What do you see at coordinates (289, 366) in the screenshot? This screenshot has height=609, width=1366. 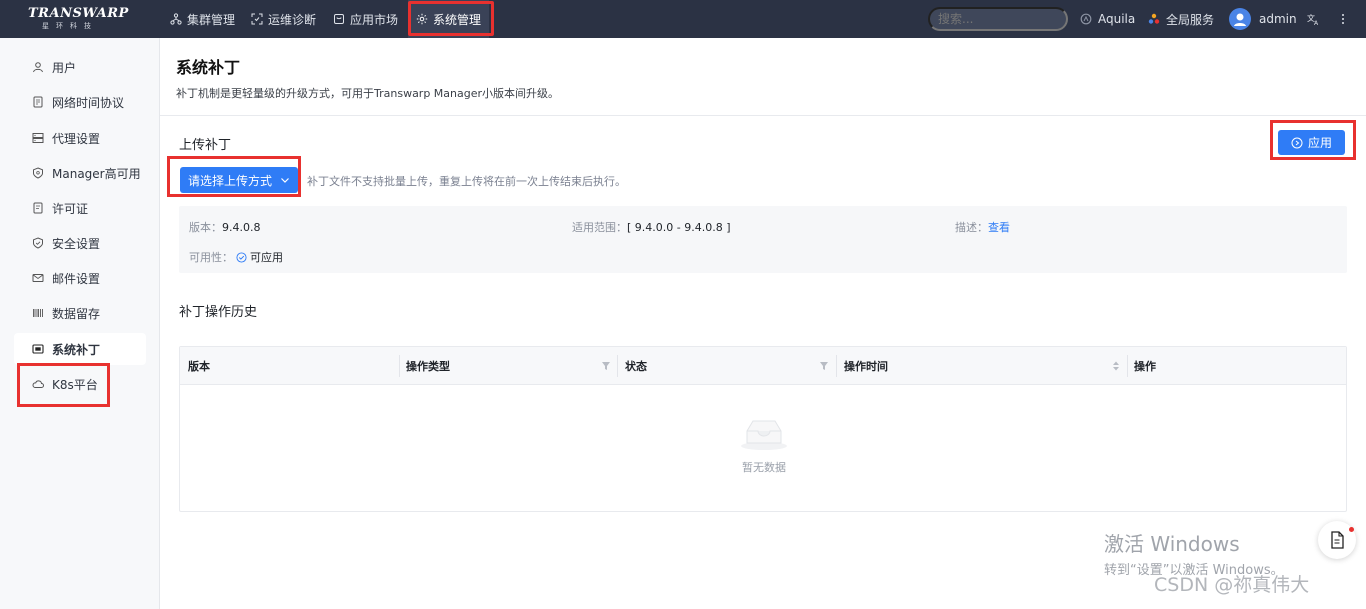 I see `column-header-version: 版本` at bounding box center [289, 366].